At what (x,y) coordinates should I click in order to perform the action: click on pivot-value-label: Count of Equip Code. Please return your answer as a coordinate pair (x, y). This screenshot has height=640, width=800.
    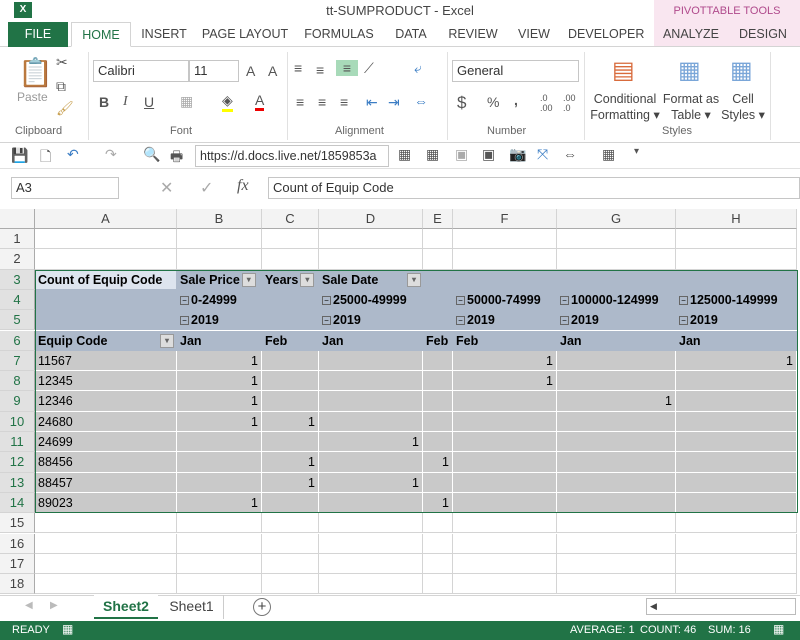
    Looking at the image, I should click on (106, 279).